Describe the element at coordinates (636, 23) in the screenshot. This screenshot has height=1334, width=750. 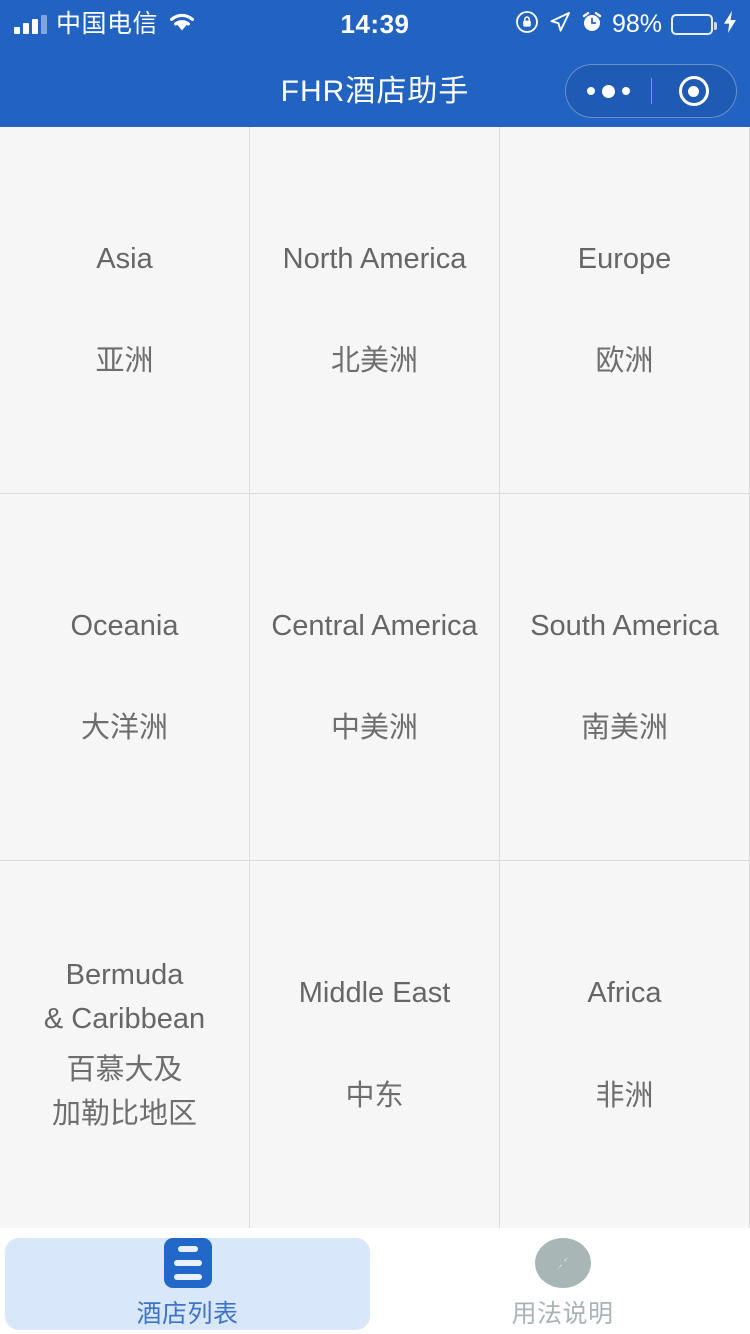
I see `battery-percent-label: 98%` at that location.